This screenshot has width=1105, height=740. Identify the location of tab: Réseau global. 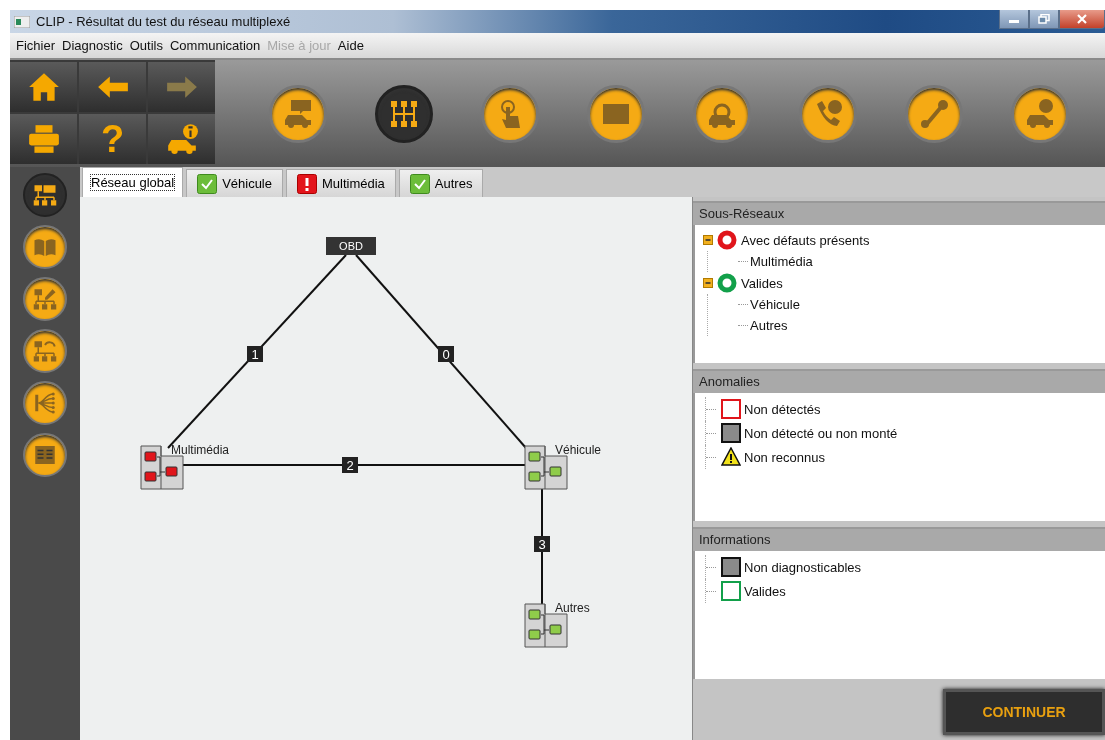
(133, 182).